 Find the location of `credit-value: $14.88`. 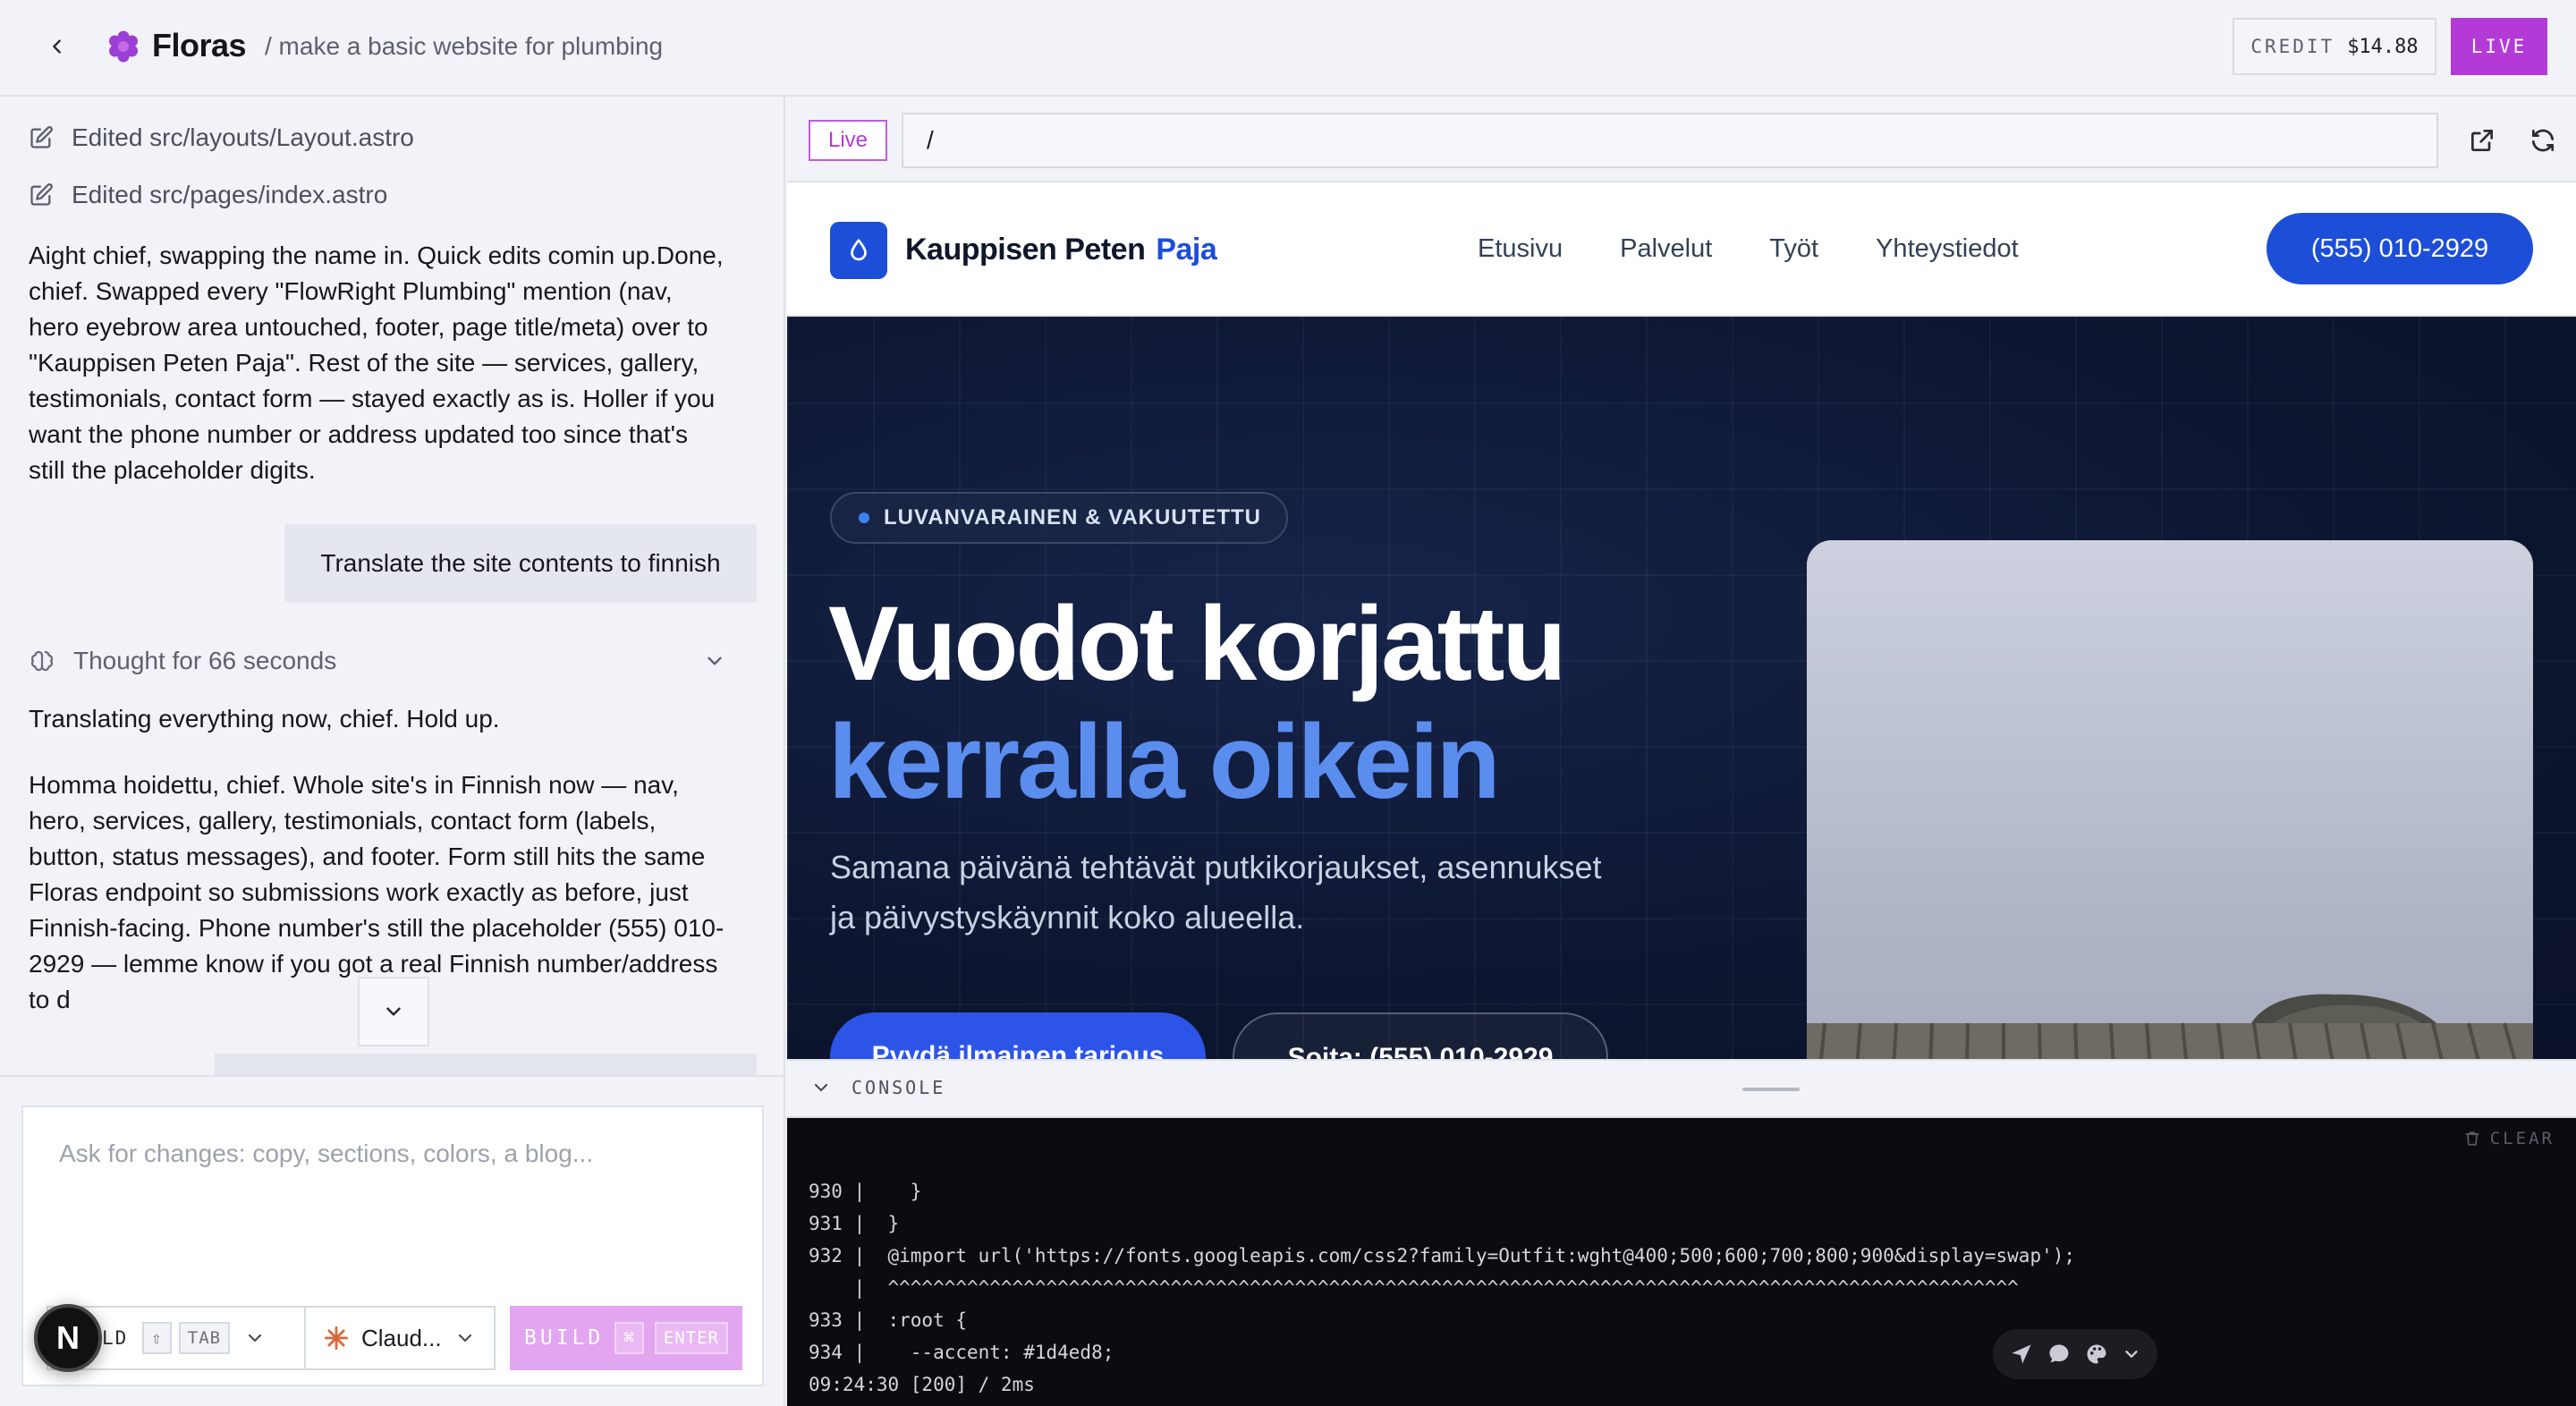

credit-value: $14.88 is located at coordinates (2383, 47).